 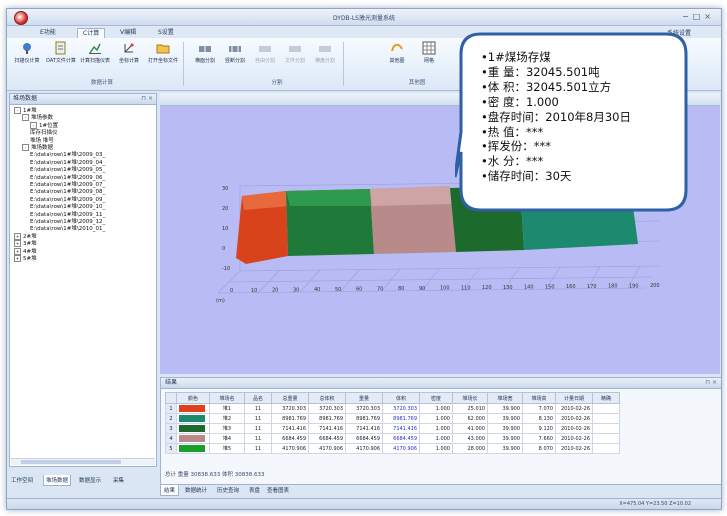 What do you see at coordinates (101, 83) in the screenshot?
I see `group-label-data-calc: 数据计算` at bounding box center [101, 83].